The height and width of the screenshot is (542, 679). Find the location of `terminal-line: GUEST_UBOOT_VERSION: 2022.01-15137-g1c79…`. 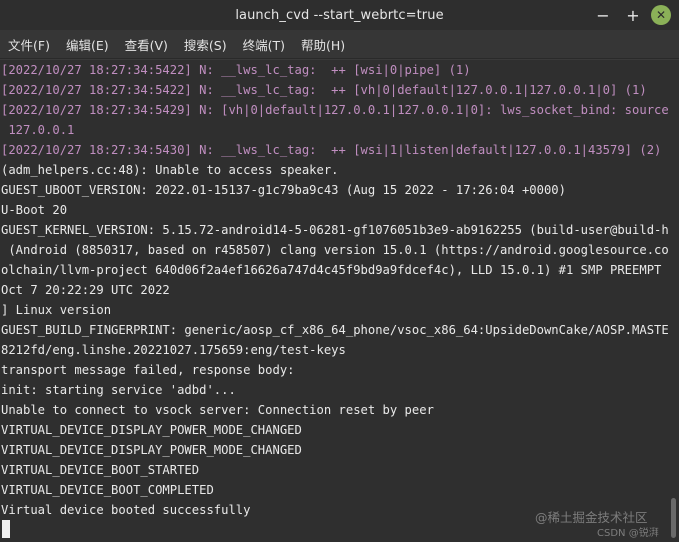

terminal-line: GUEST_UBOOT_VERSION: 2022.01-15137-g1c79… is located at coordinates (283, 190).